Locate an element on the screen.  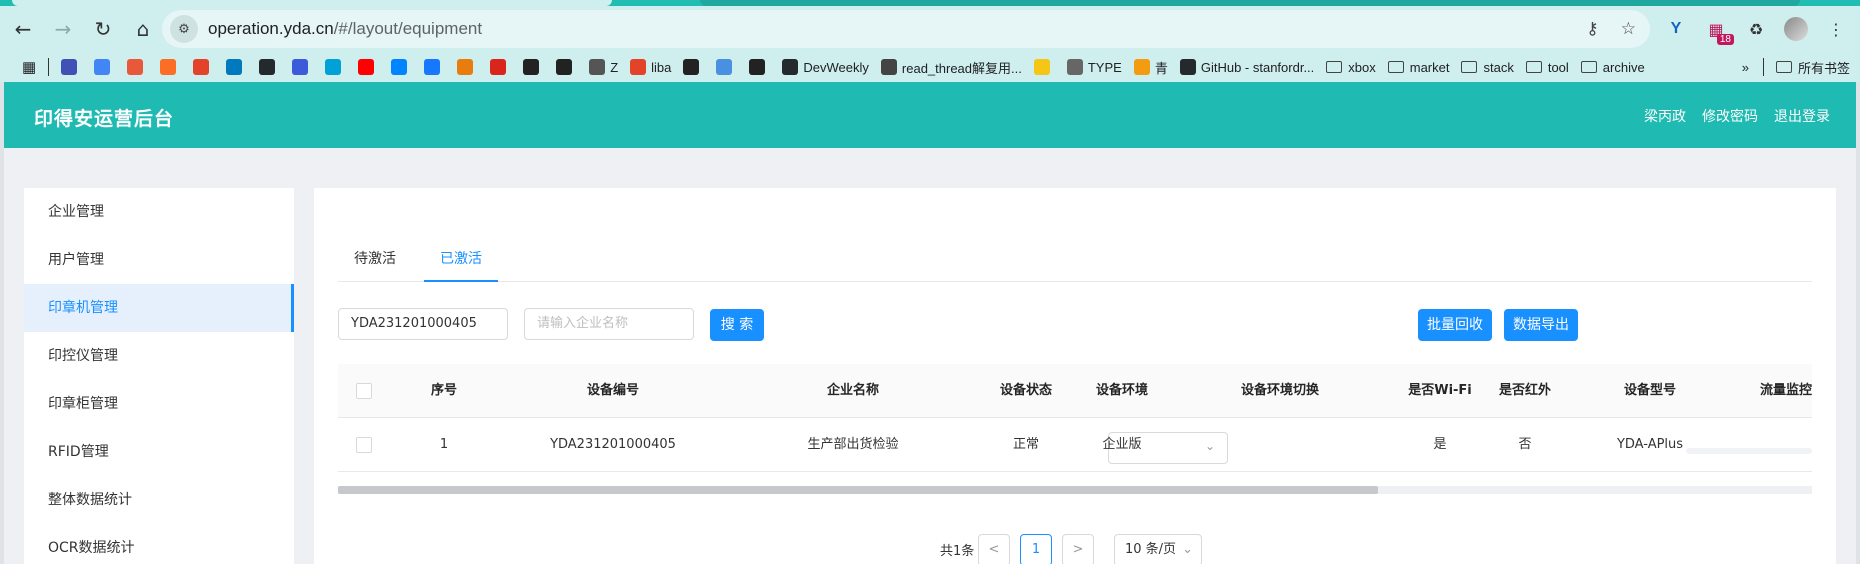
chevron-down-icon: ⌄ is located at coordinates (1187, 549).